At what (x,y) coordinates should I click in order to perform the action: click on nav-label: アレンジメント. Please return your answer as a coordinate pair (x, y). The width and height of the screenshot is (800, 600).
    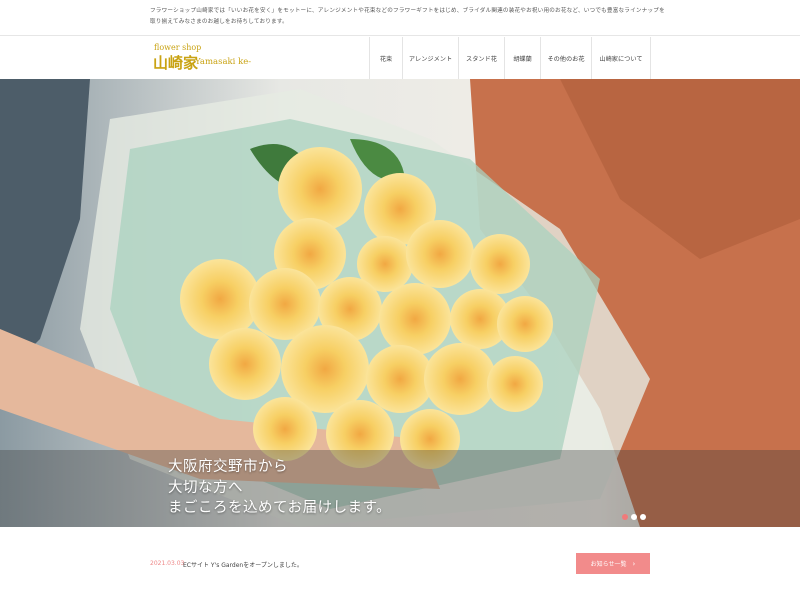
    Looking at the image, I should click on (430, 59).